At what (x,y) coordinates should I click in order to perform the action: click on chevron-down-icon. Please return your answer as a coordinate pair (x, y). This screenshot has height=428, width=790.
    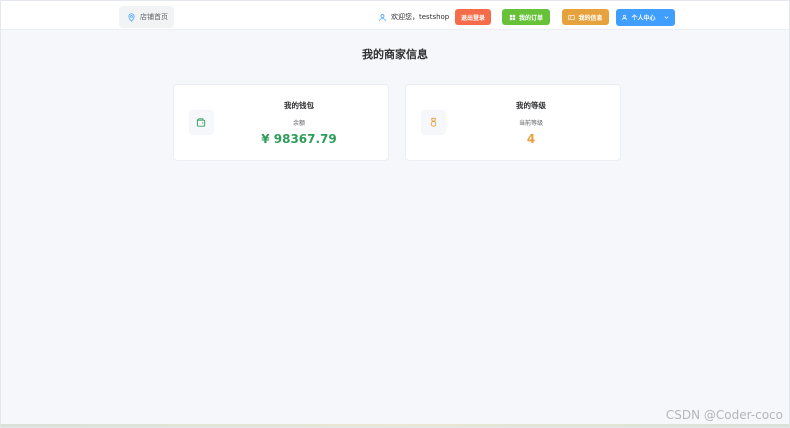
    Looking at the image, I should click on (666, 17).